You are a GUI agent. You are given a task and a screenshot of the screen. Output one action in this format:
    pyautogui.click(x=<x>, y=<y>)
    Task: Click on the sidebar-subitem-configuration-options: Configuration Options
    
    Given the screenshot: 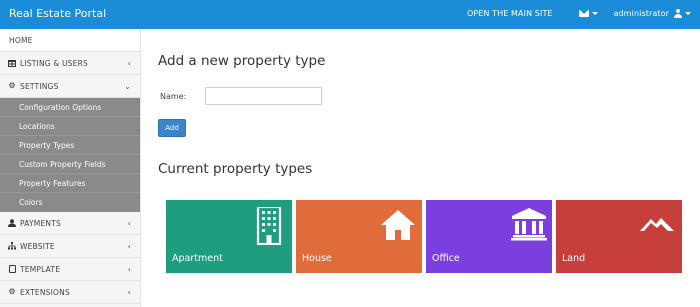 What is the action you would take?
    pyautogui.click(x=70, y=107)
    